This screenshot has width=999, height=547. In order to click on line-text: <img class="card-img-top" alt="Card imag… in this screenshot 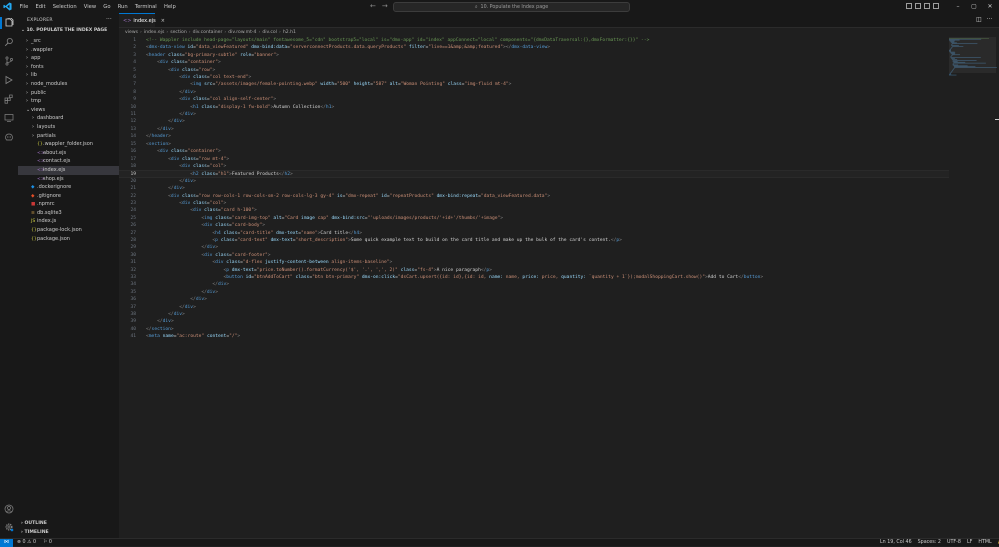, I will do `click(352, 218)`.